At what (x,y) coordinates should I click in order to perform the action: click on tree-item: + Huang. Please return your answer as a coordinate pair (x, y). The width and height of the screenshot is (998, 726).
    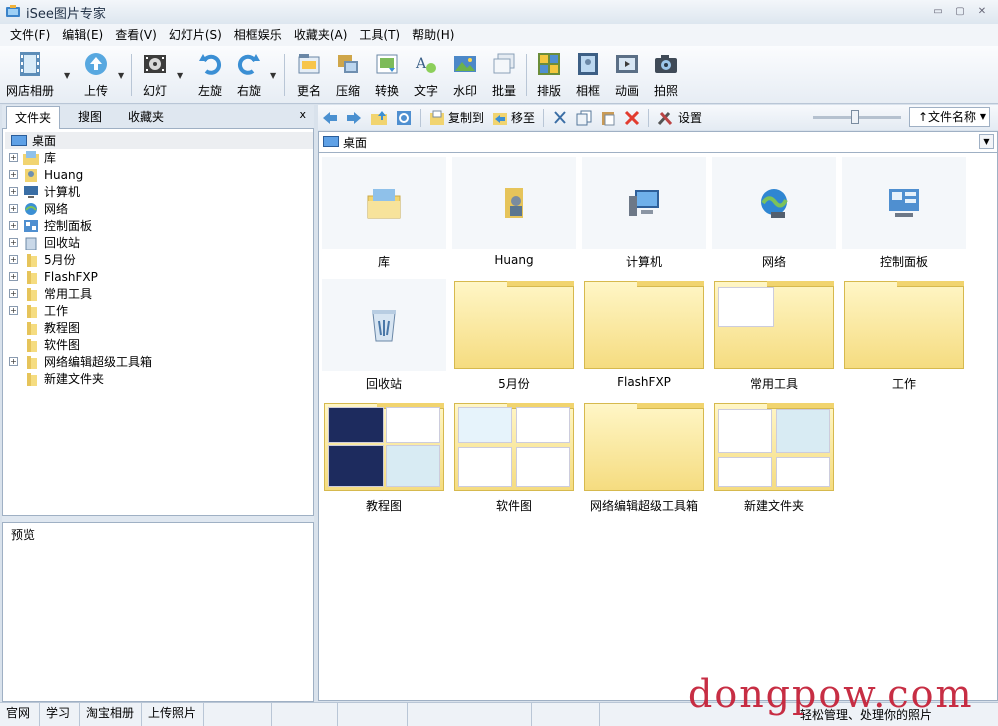
    Looking at the image, I should click on (46, 174).